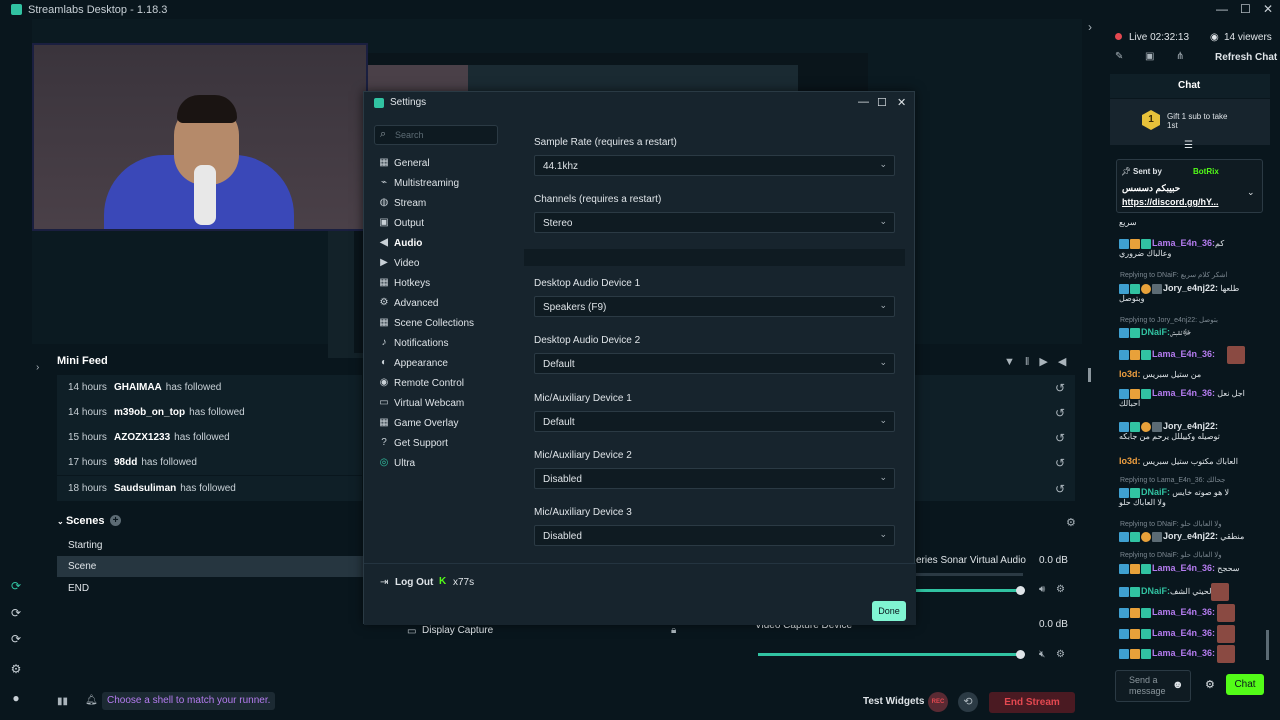  I want to click on record-button-icon: REC, so click(938, 702).